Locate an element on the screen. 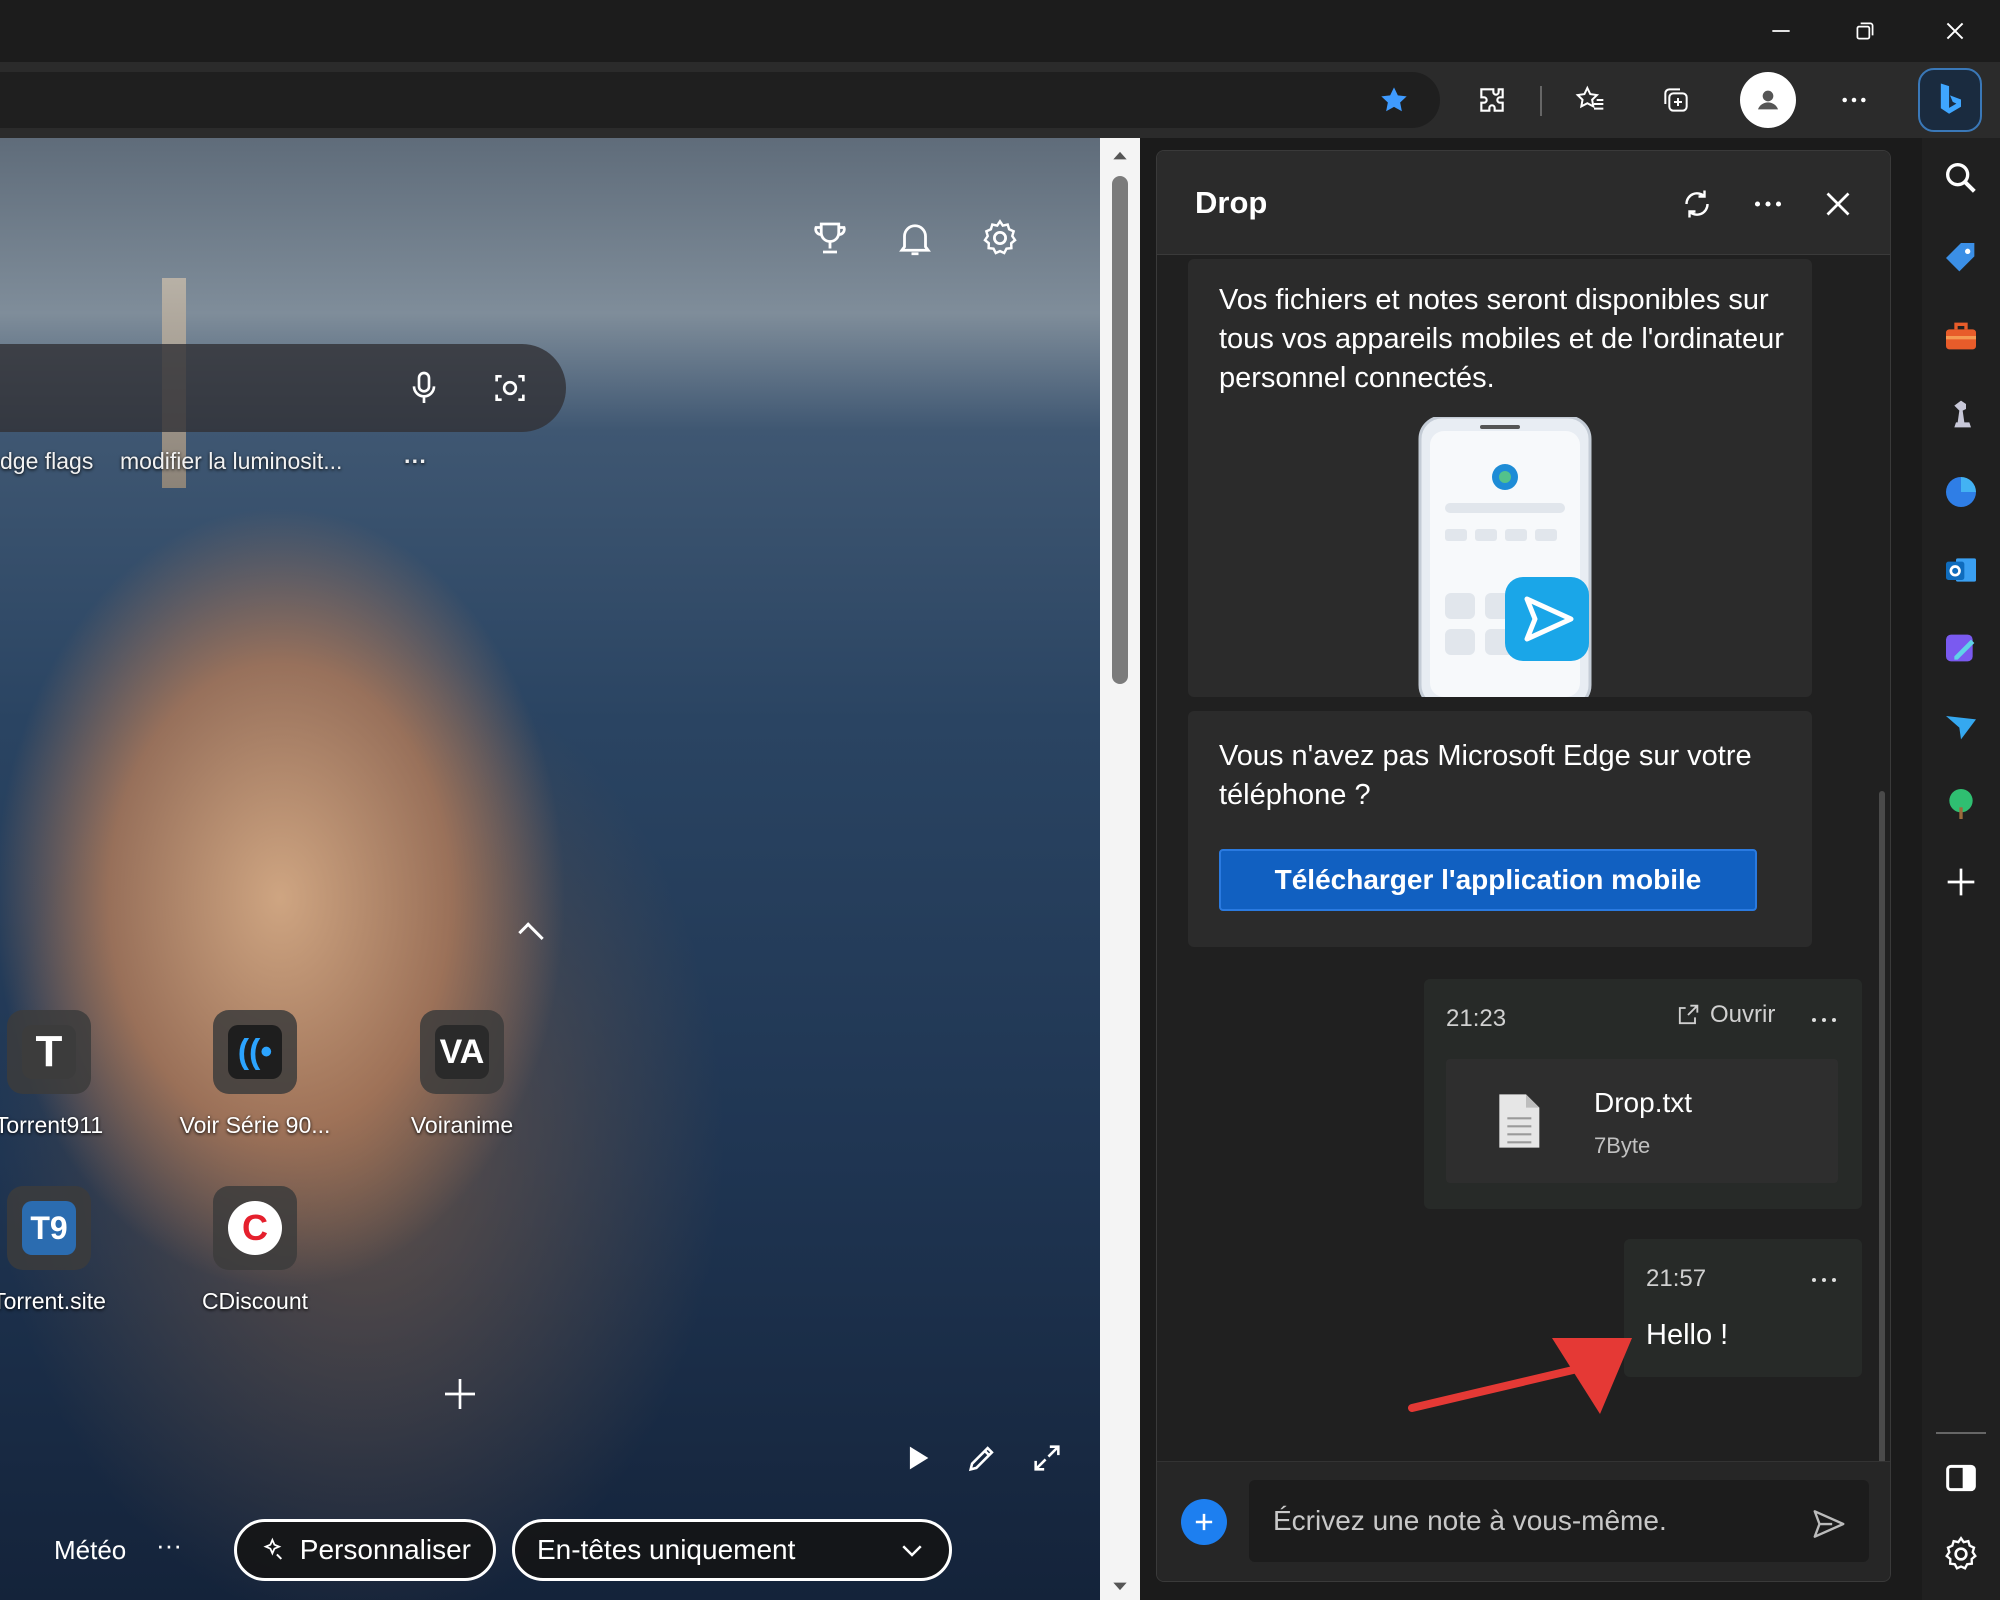 The height and width of the screenshot is (1600, 2000). tile-cdiscount: C CDiscount is located at coordinates (255, 1250).